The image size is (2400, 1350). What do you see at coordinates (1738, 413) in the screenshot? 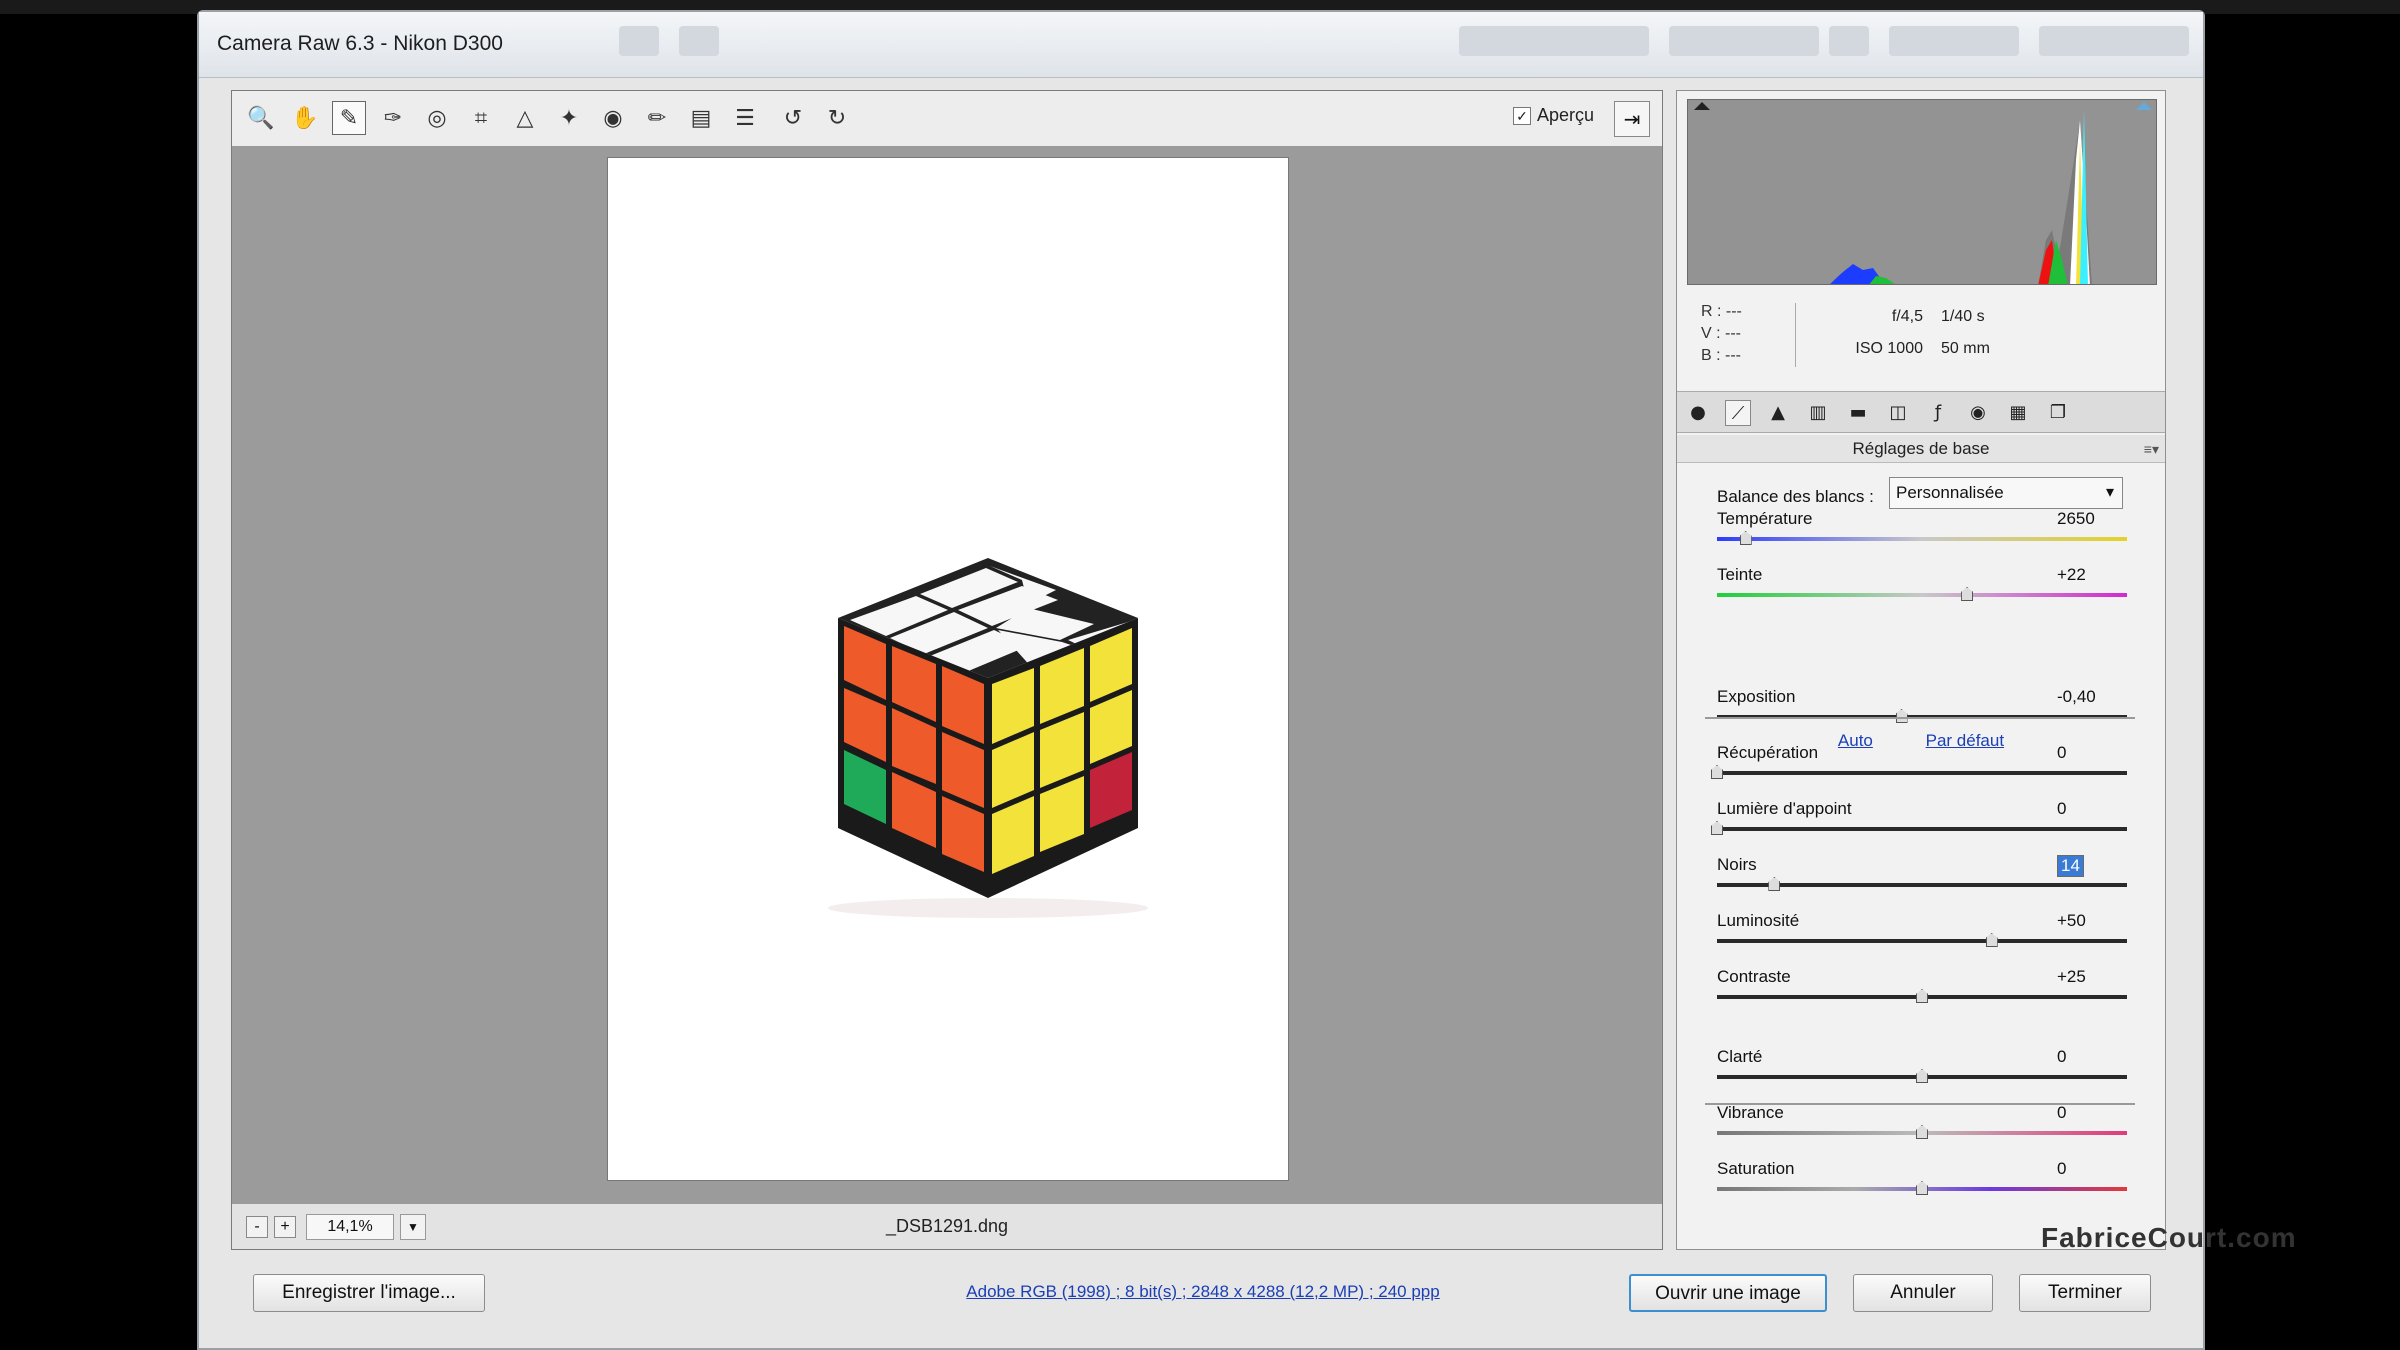
I see `tone-curve-tab-icon: ⟋` at bounding box center [1738, 413].